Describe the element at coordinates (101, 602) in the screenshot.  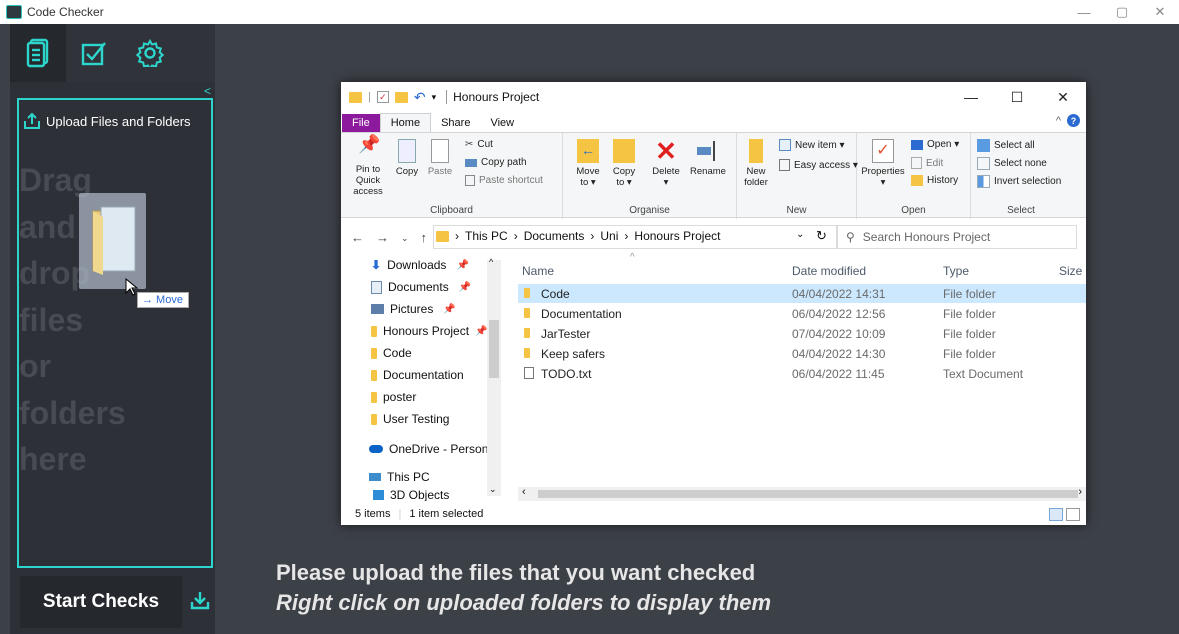
I see `start-checks-button: Start Checks` at that location.